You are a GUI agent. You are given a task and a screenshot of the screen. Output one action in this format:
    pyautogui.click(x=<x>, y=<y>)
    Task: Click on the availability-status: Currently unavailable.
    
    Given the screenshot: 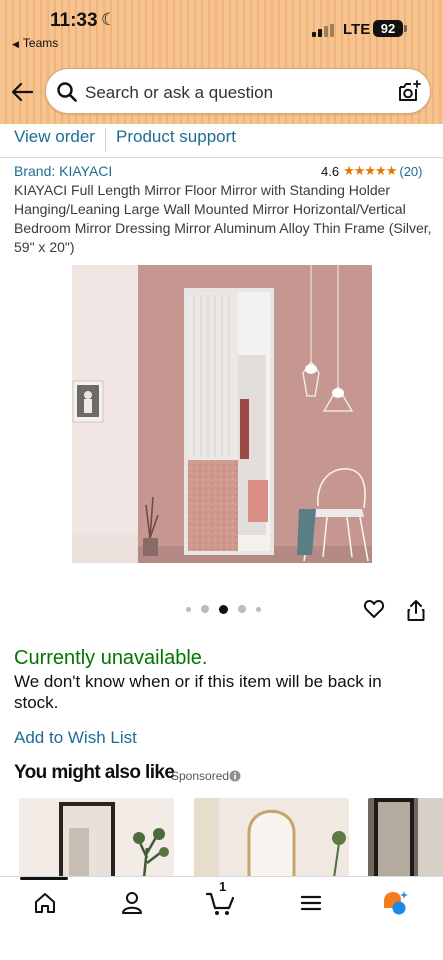 What is the action you would take?
    pyautogui.click(x=111, y=658)
    